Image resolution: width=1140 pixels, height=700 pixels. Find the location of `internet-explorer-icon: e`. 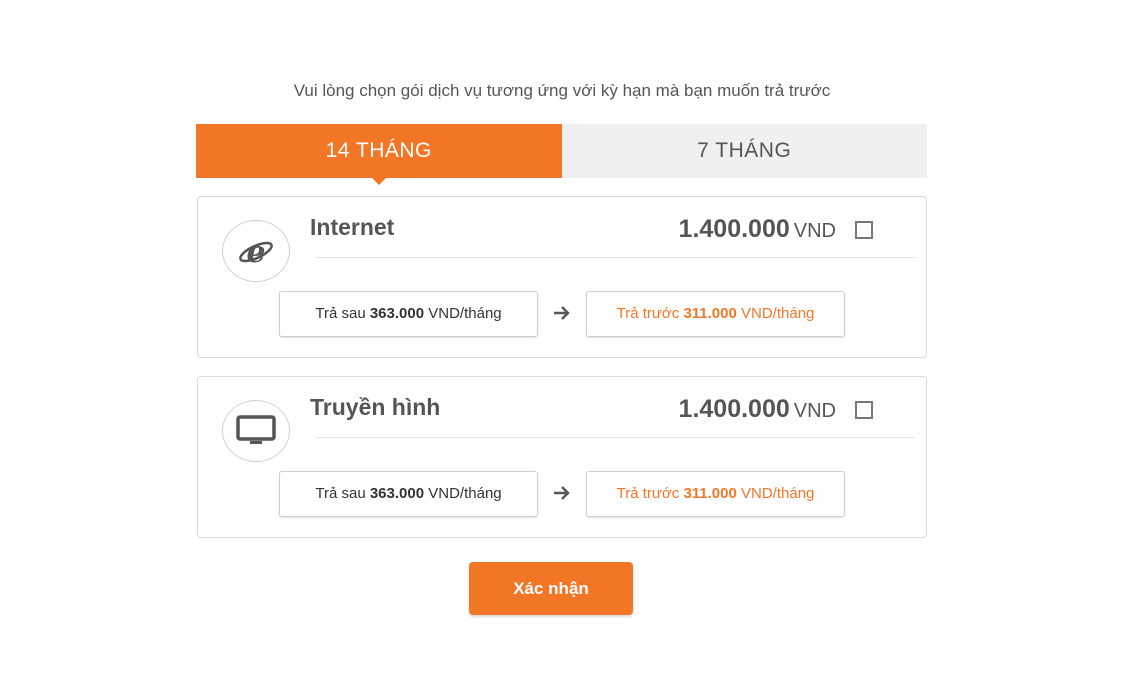

internet-explorer-icon: e is located at coordinates (256, 251).